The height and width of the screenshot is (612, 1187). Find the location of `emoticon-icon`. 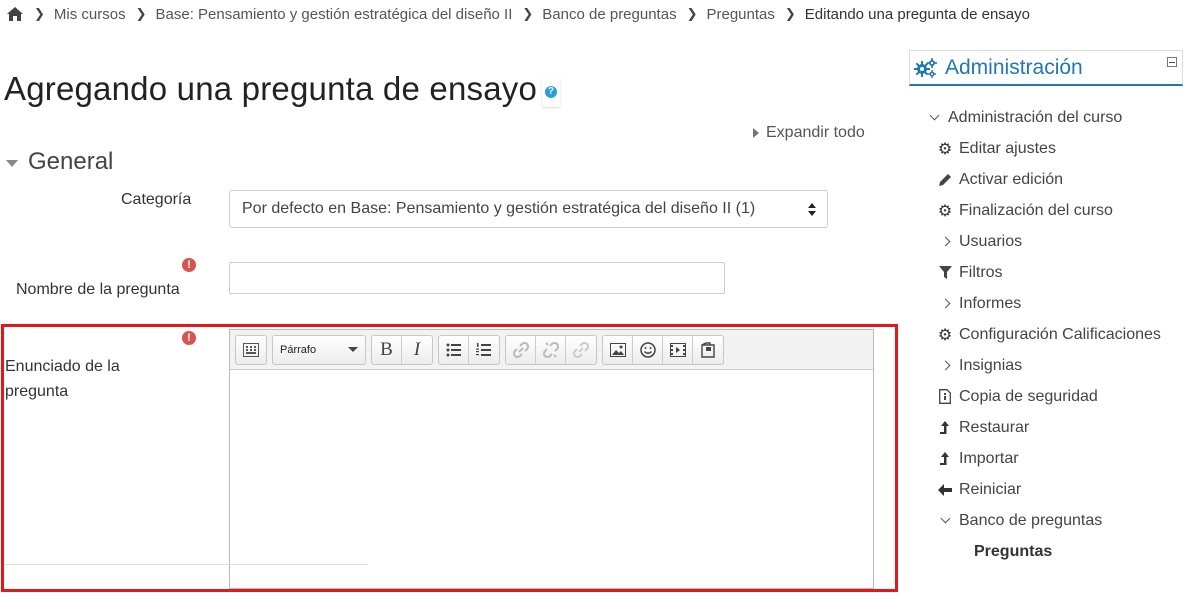

emoticon-icon is located at coordinates (648, 349).